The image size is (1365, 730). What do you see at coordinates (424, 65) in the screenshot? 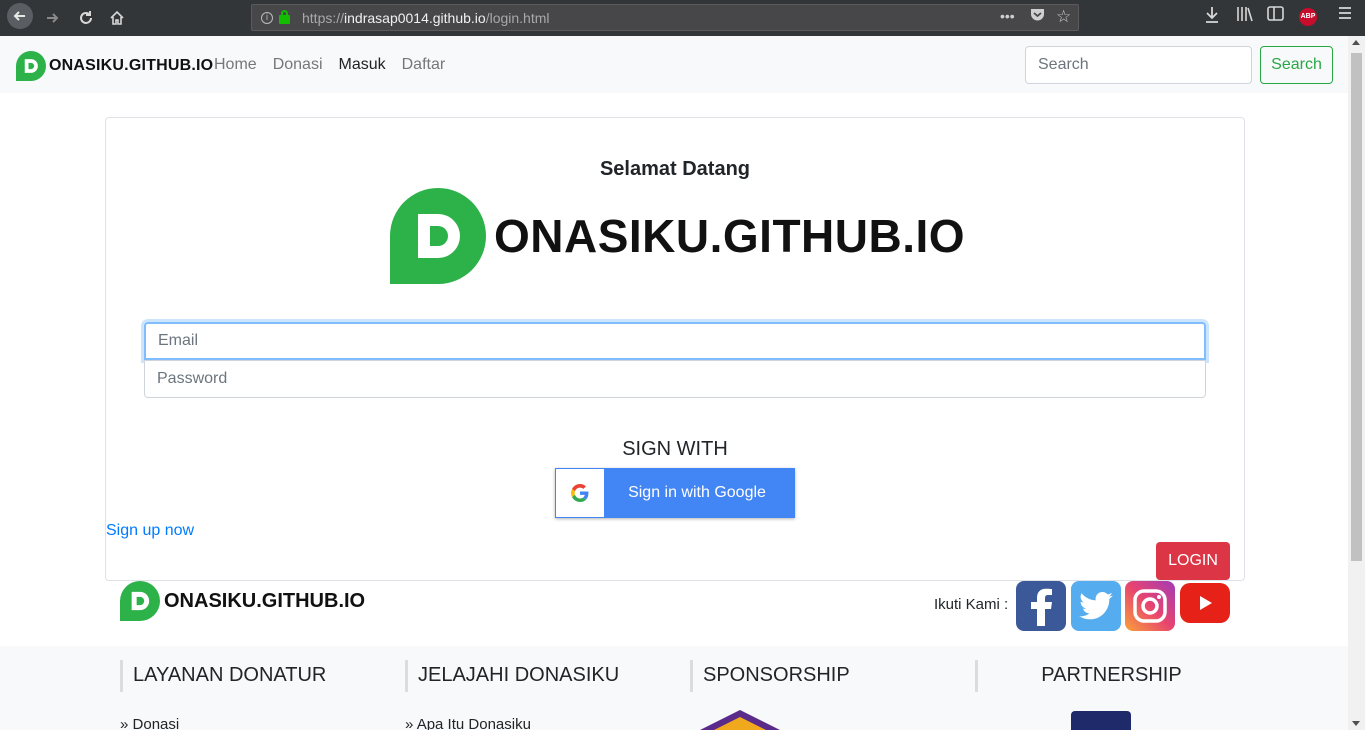
I see `nav-link-daftar: Daftar` at bounding box center [424, 65].